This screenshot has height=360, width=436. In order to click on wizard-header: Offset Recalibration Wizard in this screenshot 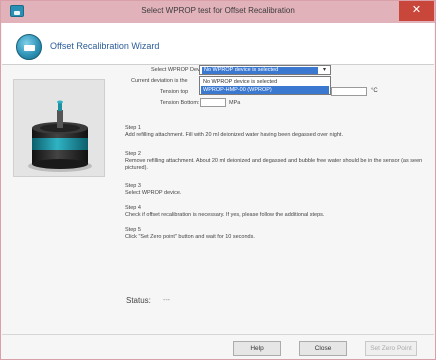, I will do `click(218, 44)`.